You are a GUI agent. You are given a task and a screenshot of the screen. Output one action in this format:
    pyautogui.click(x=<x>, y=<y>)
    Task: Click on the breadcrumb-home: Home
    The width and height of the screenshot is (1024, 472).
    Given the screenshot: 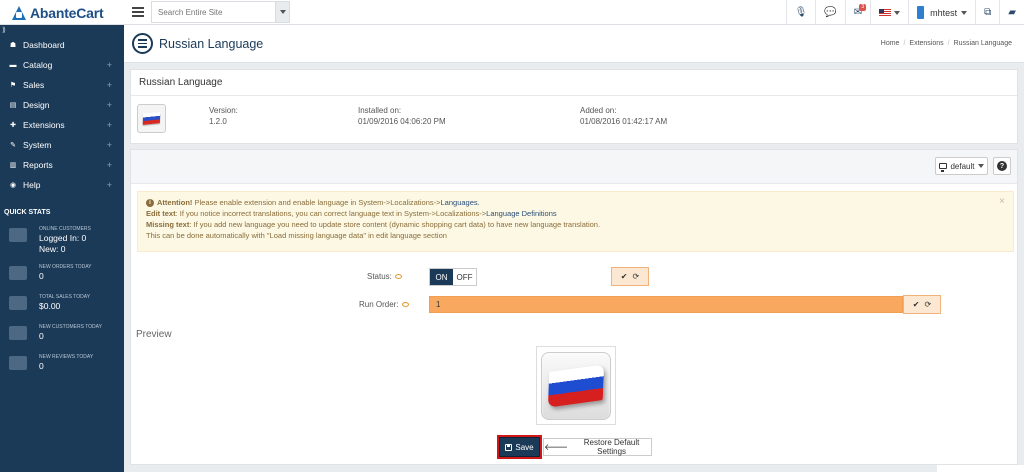 What is the action you would take?
    pyautogui.click(x=890, y=43)
    